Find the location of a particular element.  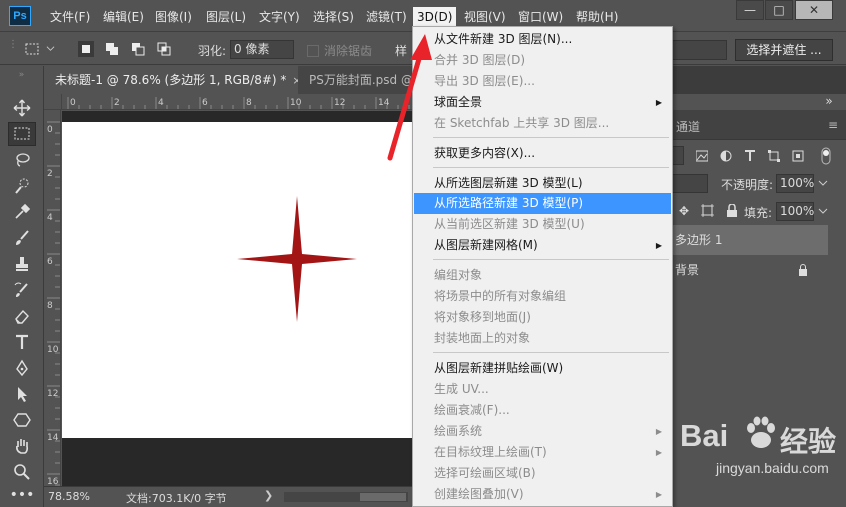

ruler-ticks: 0246810121416 is located at coordinates (238, 103).